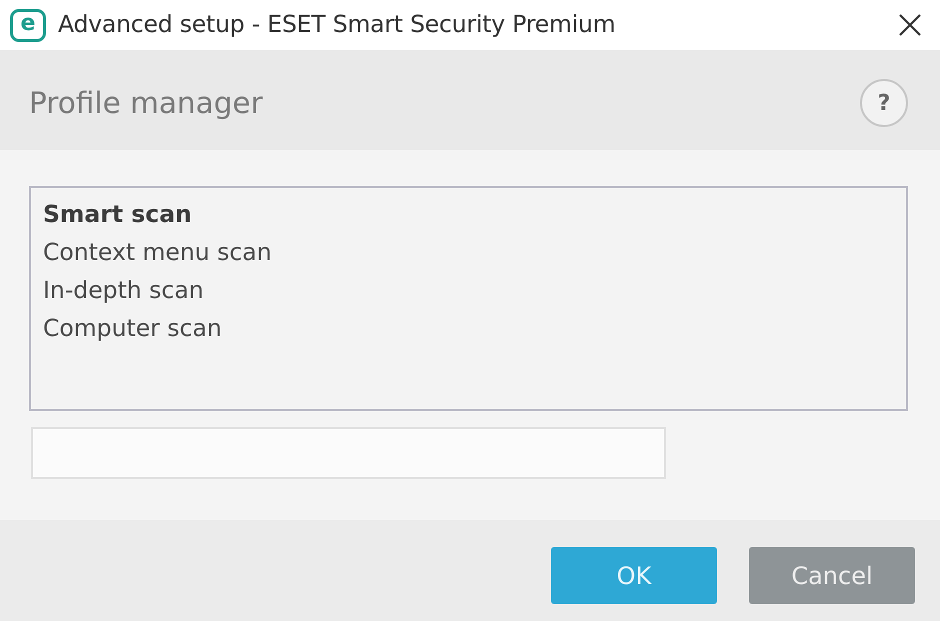 The height and width of the screenshot is (621, 940). What do you see at coordinates (468, 328) in the screenshot?
I see `profile-item: Computer scan` at bounding box center [468, 328].